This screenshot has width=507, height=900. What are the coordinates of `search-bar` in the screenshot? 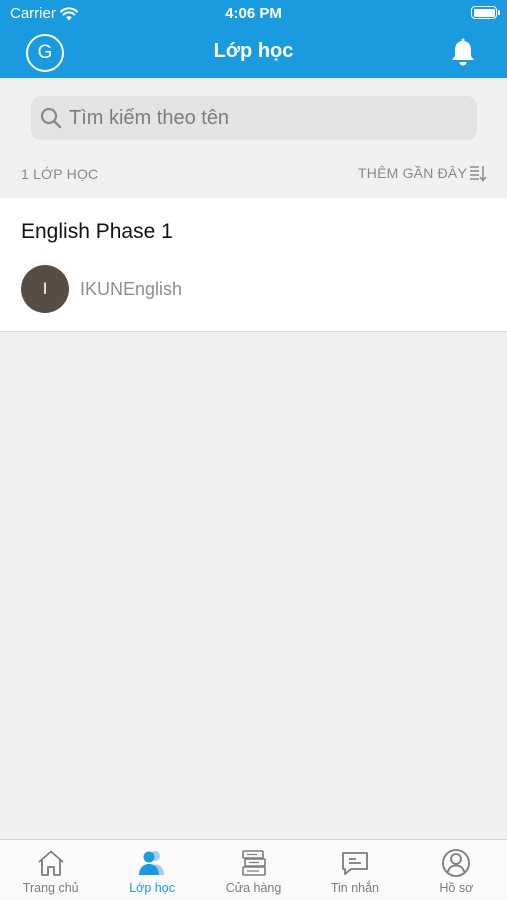 It's located at (254, 118).